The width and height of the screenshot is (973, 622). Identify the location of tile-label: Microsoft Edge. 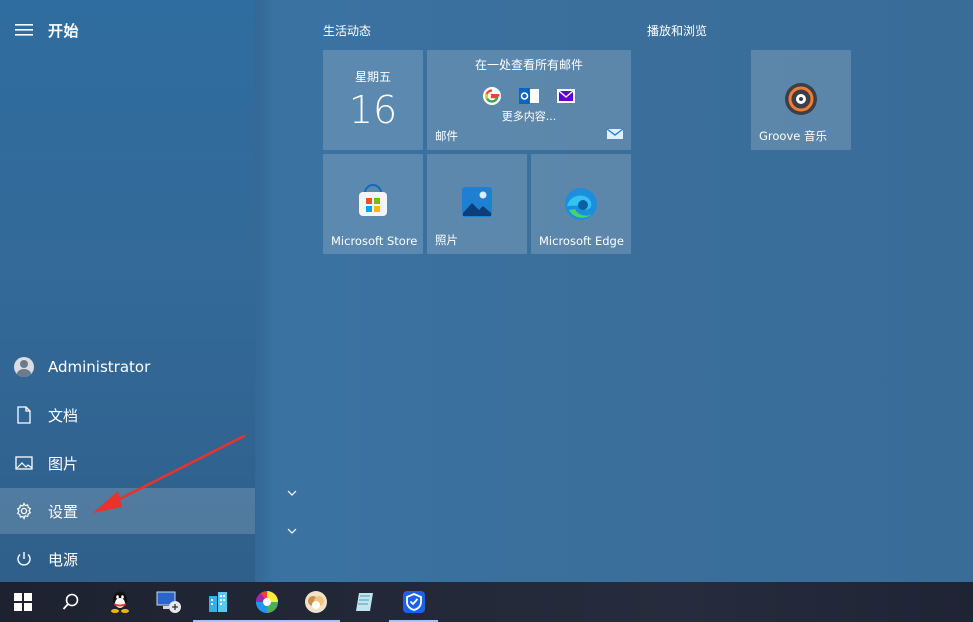
(581, 241).